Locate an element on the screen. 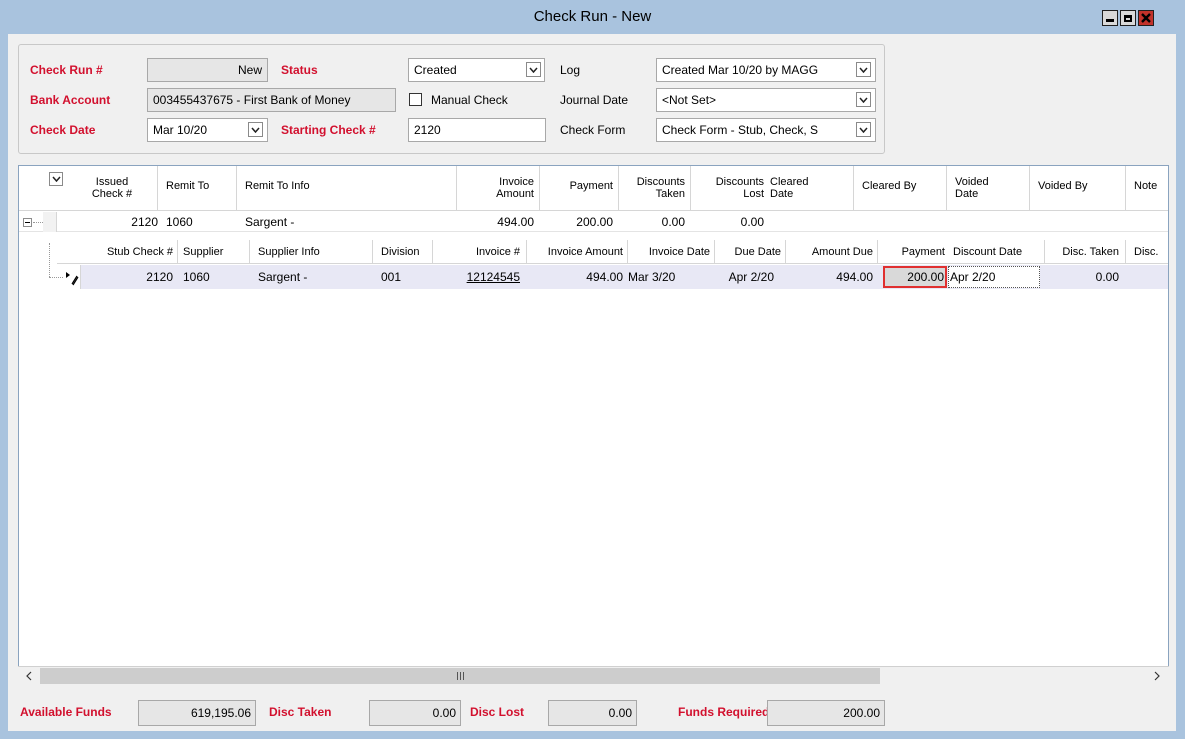 Image resolution: width=1185 pixels, height=739 pixels. collapse-button is located at coordinates (27, 222).